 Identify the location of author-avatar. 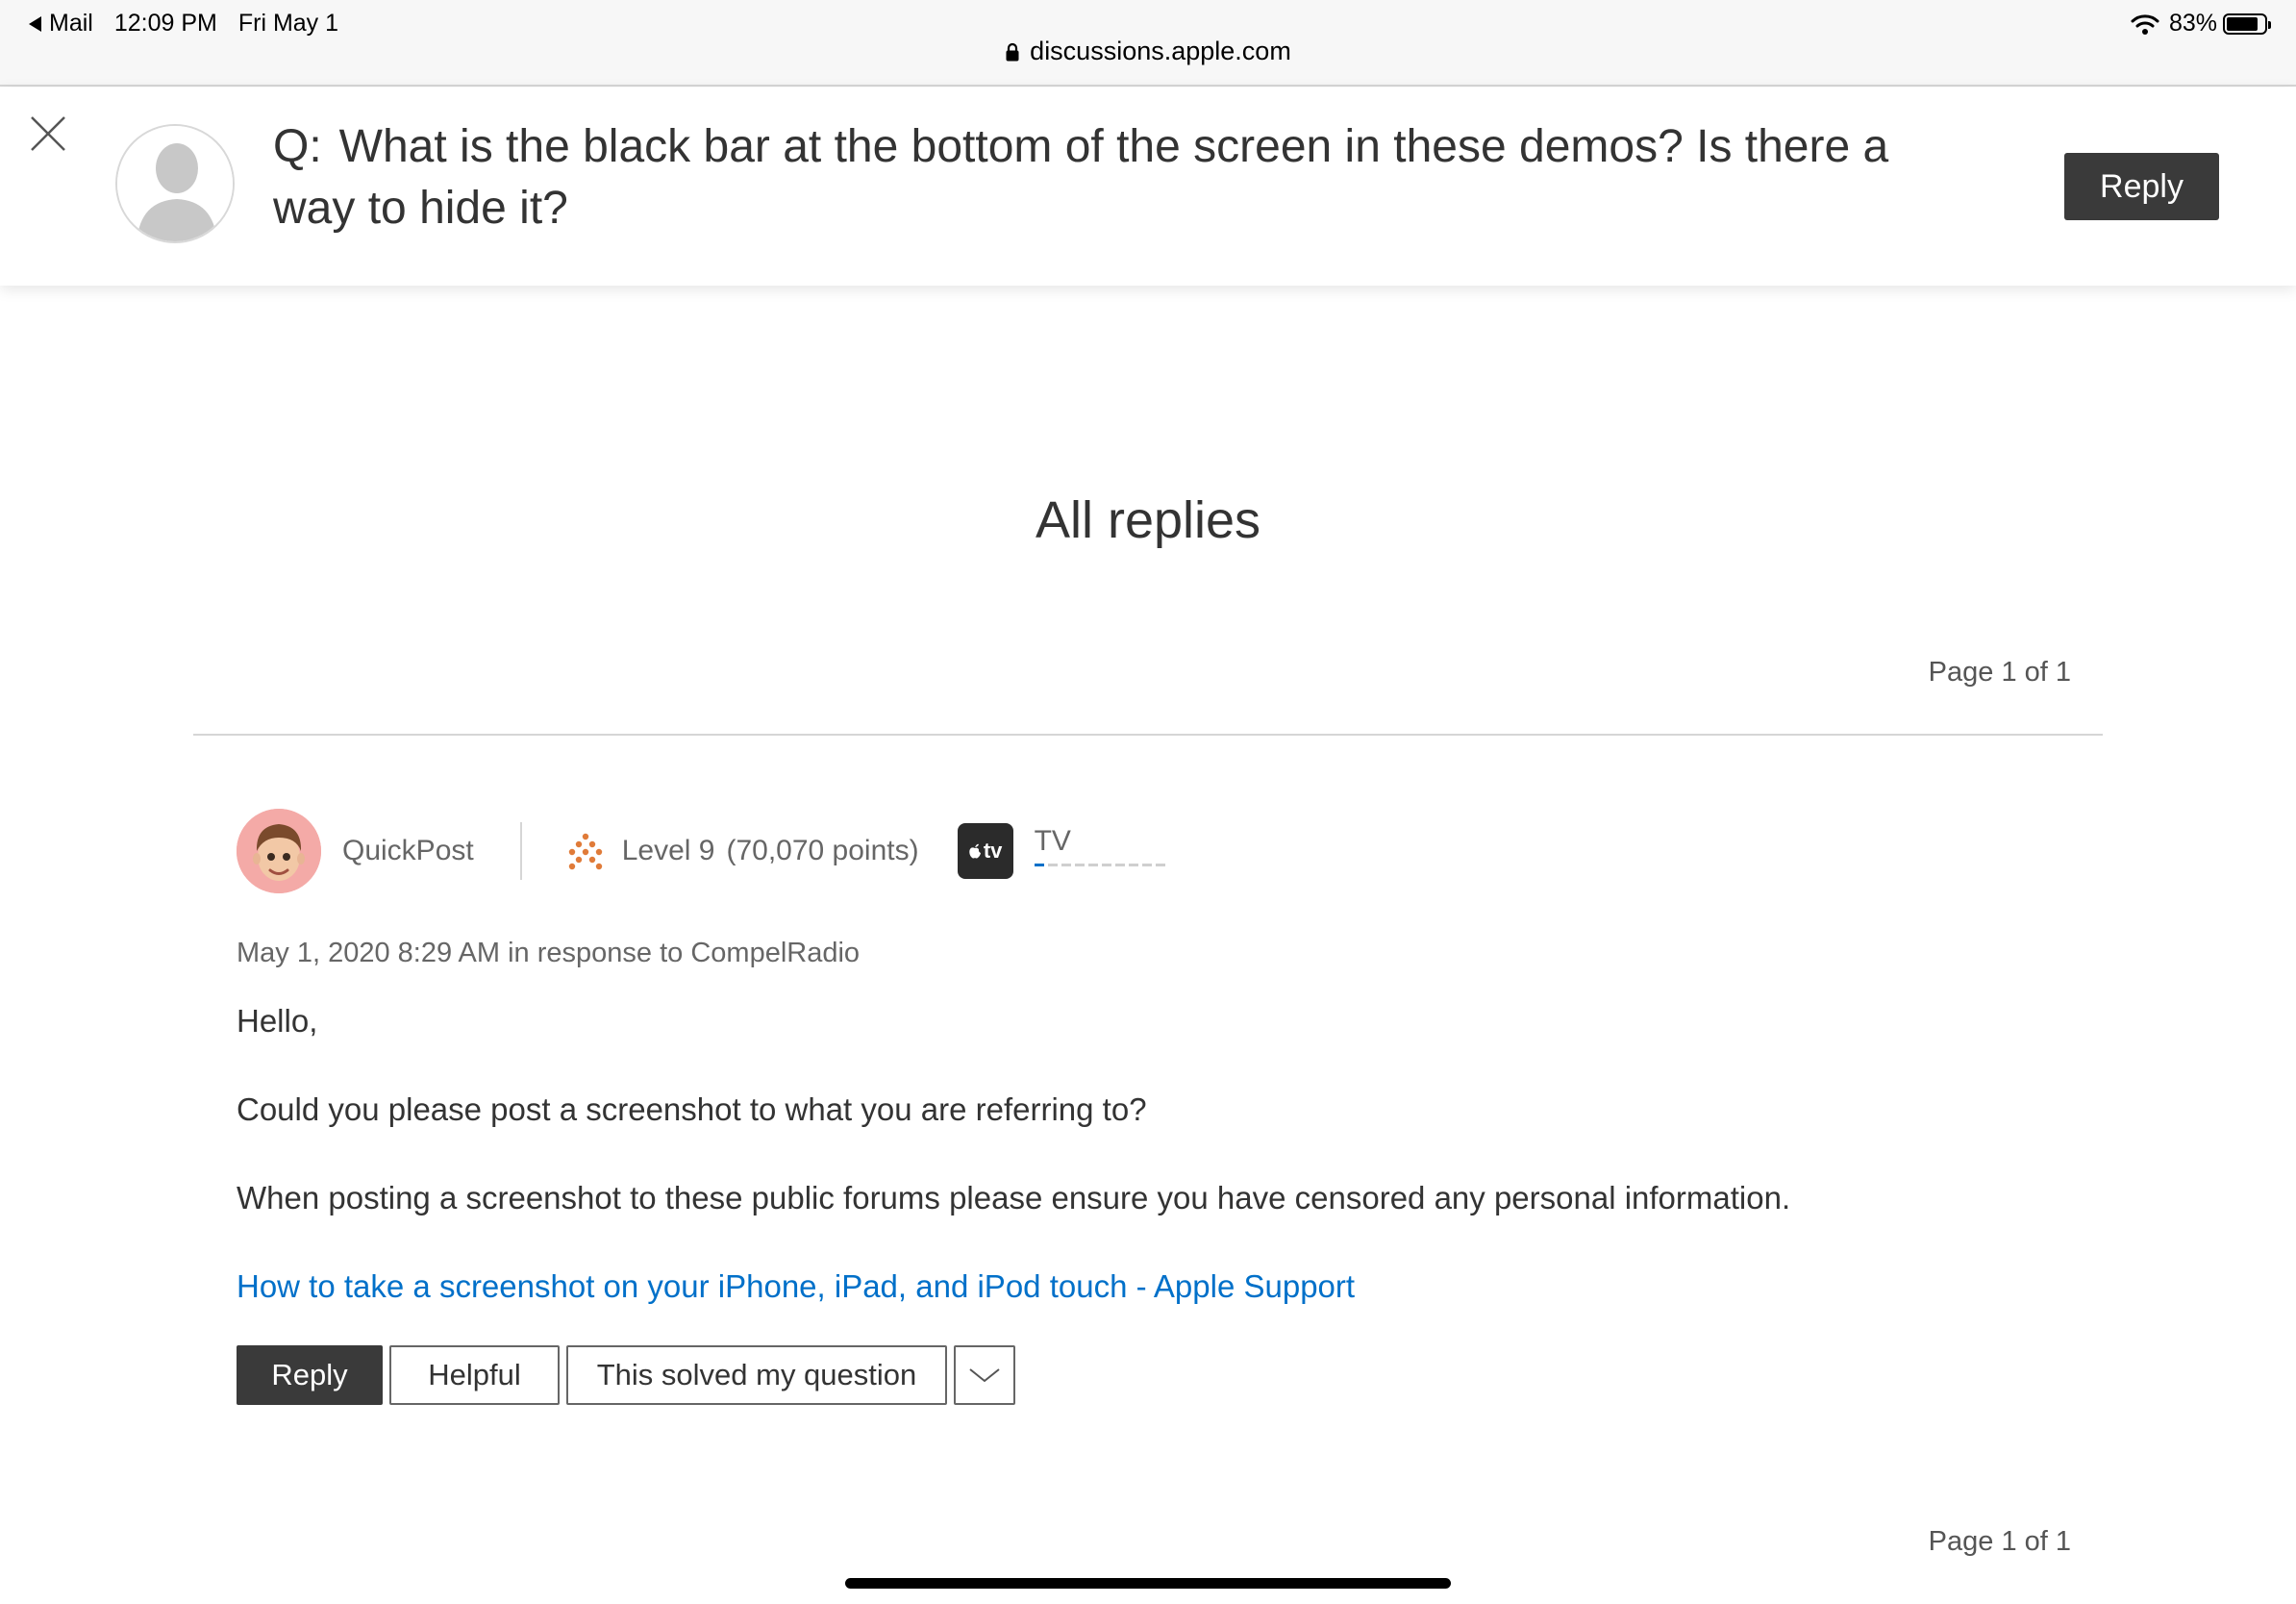
(279, 851).